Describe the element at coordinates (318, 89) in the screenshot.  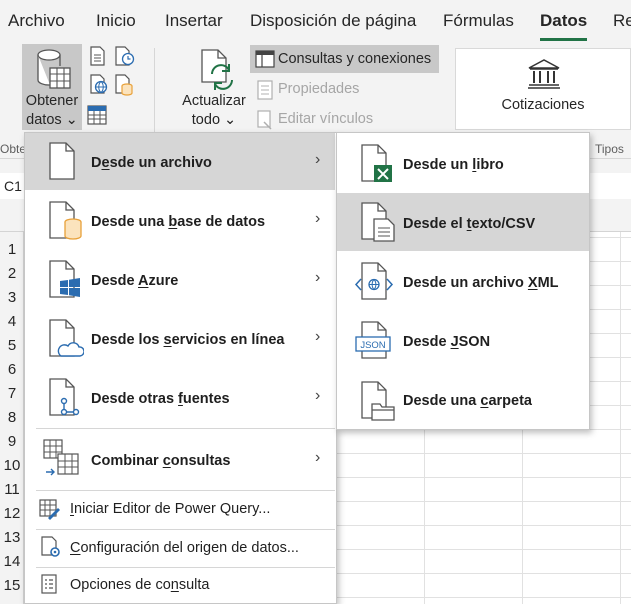
I see `properties-label: Propiedades` at that location.